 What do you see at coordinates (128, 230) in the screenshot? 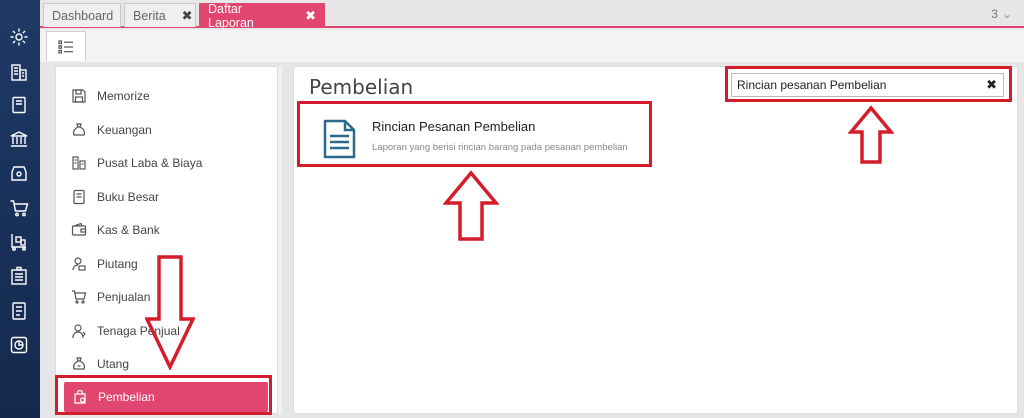
I see `sidebar-item-label: Kas & Bank` at bounding box center [128, 230].